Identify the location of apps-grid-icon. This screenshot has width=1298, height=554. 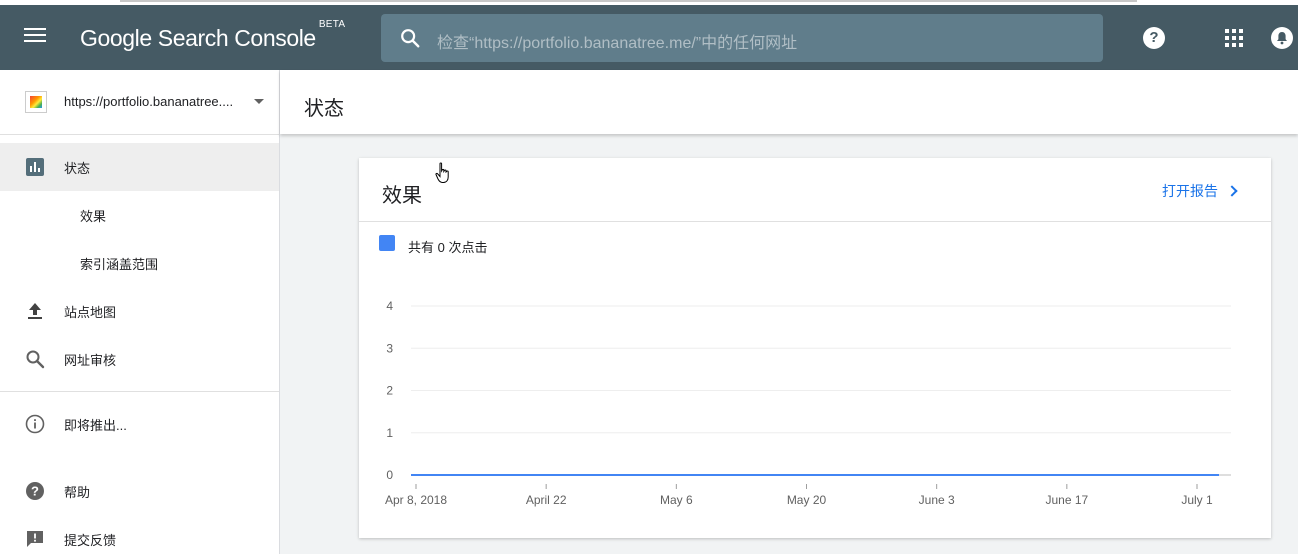
(1234, 38).